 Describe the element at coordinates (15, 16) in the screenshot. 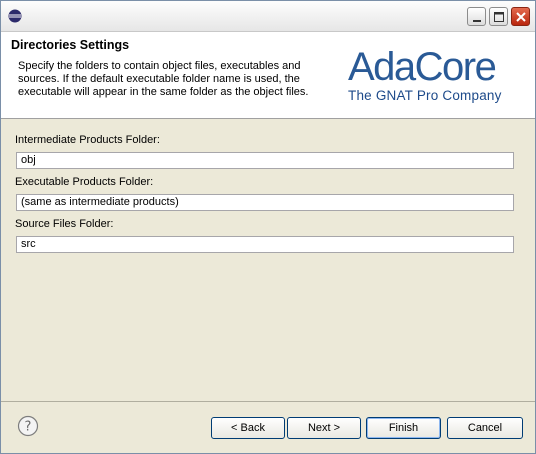

I see `eclipse-icon` at that location.